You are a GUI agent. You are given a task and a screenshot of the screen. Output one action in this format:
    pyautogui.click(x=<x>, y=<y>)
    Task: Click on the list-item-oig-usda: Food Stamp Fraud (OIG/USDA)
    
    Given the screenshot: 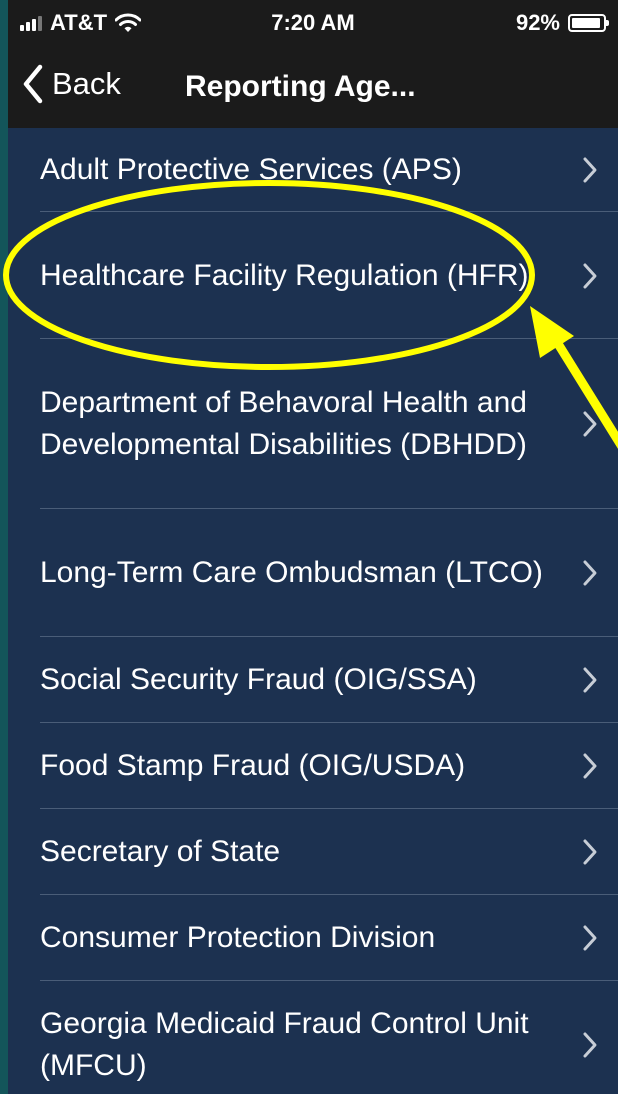 What is the action you would take?
    pyautogui.click(x=313, y=766)
    